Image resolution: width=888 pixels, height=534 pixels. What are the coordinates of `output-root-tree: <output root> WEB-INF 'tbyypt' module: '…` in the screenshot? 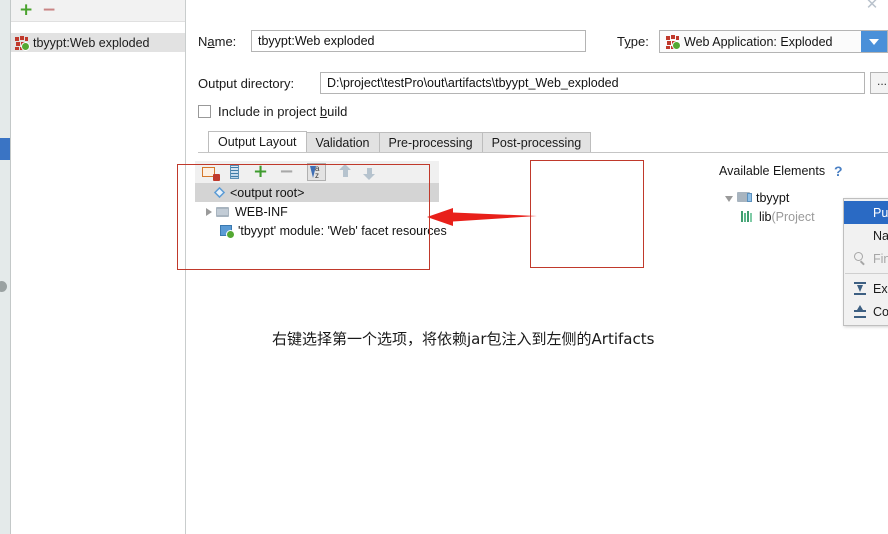 It's located at (321, 224).